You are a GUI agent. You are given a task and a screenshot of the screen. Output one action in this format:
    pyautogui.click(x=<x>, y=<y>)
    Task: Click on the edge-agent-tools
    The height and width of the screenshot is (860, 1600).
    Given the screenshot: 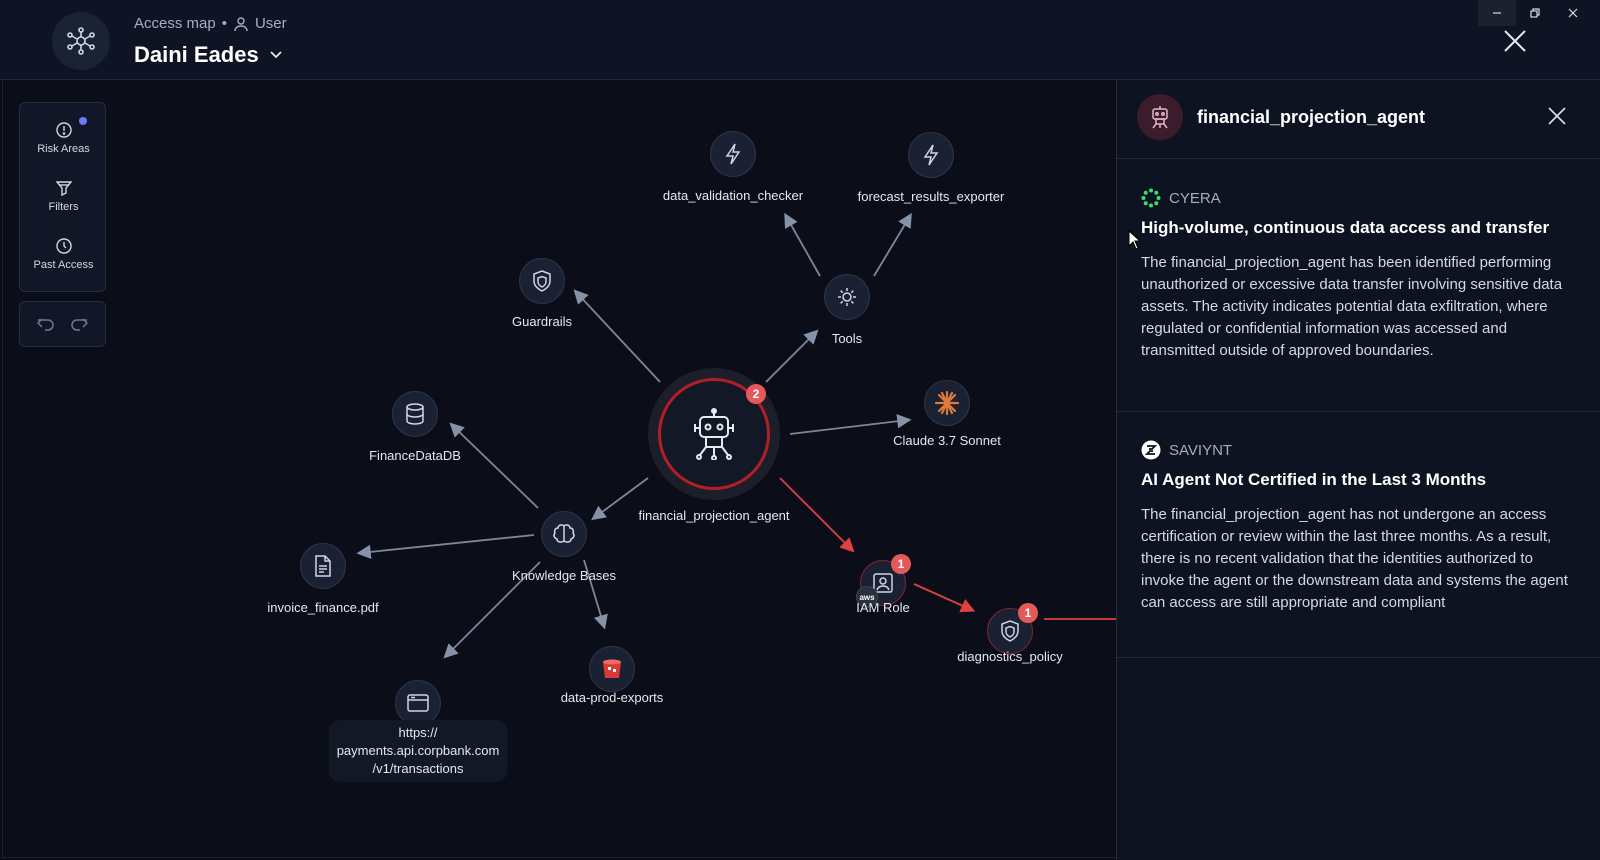 What is the action you would take?
    pyautogui.click(x=792, y=356)
    